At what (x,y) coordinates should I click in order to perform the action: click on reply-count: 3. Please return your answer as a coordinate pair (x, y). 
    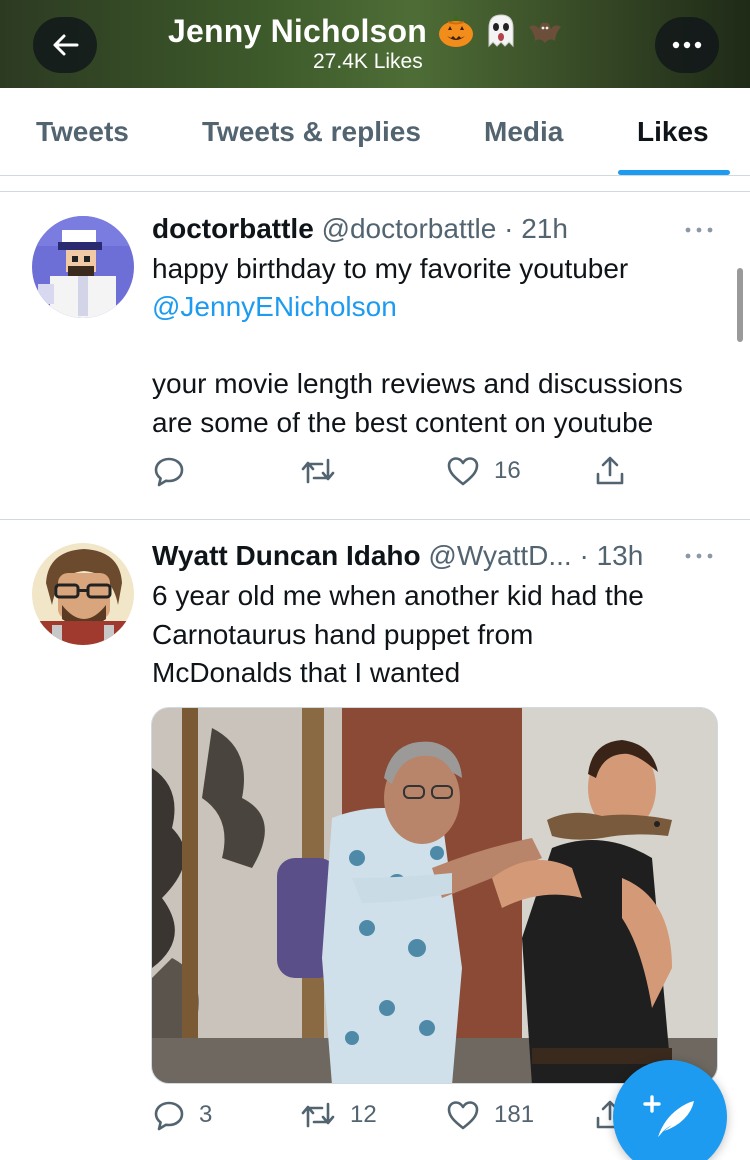
    Looking at the image, I should click on (206, 1114).